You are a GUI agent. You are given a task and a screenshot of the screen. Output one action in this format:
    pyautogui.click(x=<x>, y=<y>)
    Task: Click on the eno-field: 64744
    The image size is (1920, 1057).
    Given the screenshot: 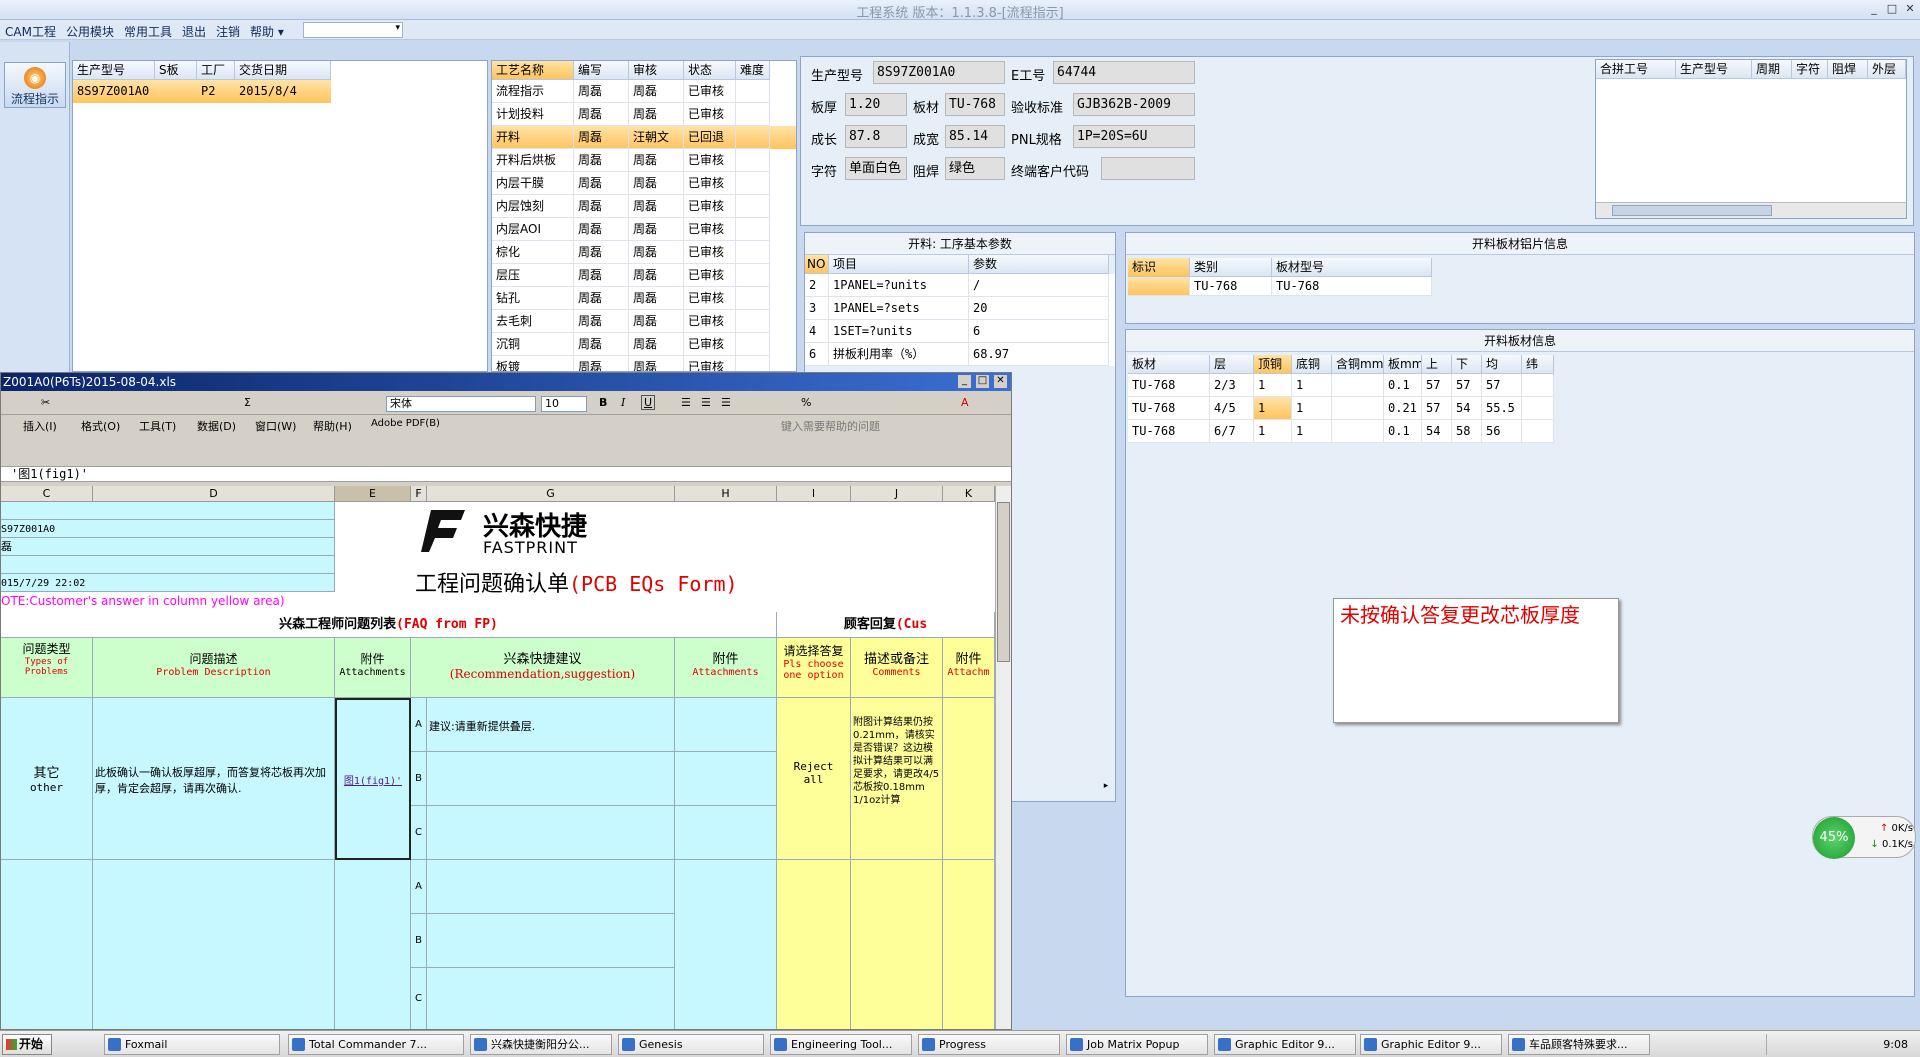 What is the action you would take?
    pyautogui.click(x=1124, y=72)
    